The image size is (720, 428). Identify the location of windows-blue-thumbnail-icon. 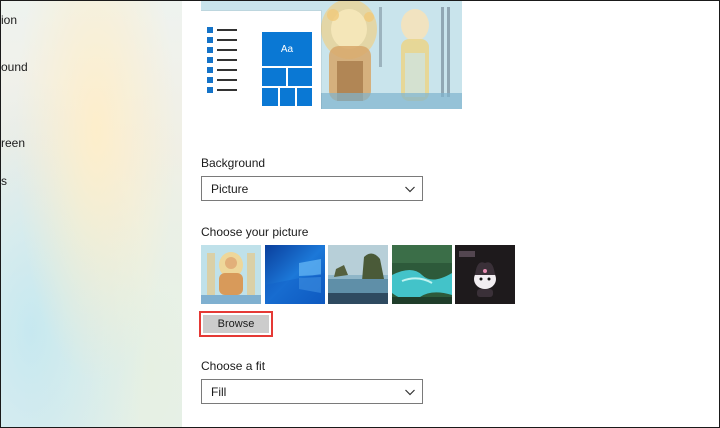
(294, 274).